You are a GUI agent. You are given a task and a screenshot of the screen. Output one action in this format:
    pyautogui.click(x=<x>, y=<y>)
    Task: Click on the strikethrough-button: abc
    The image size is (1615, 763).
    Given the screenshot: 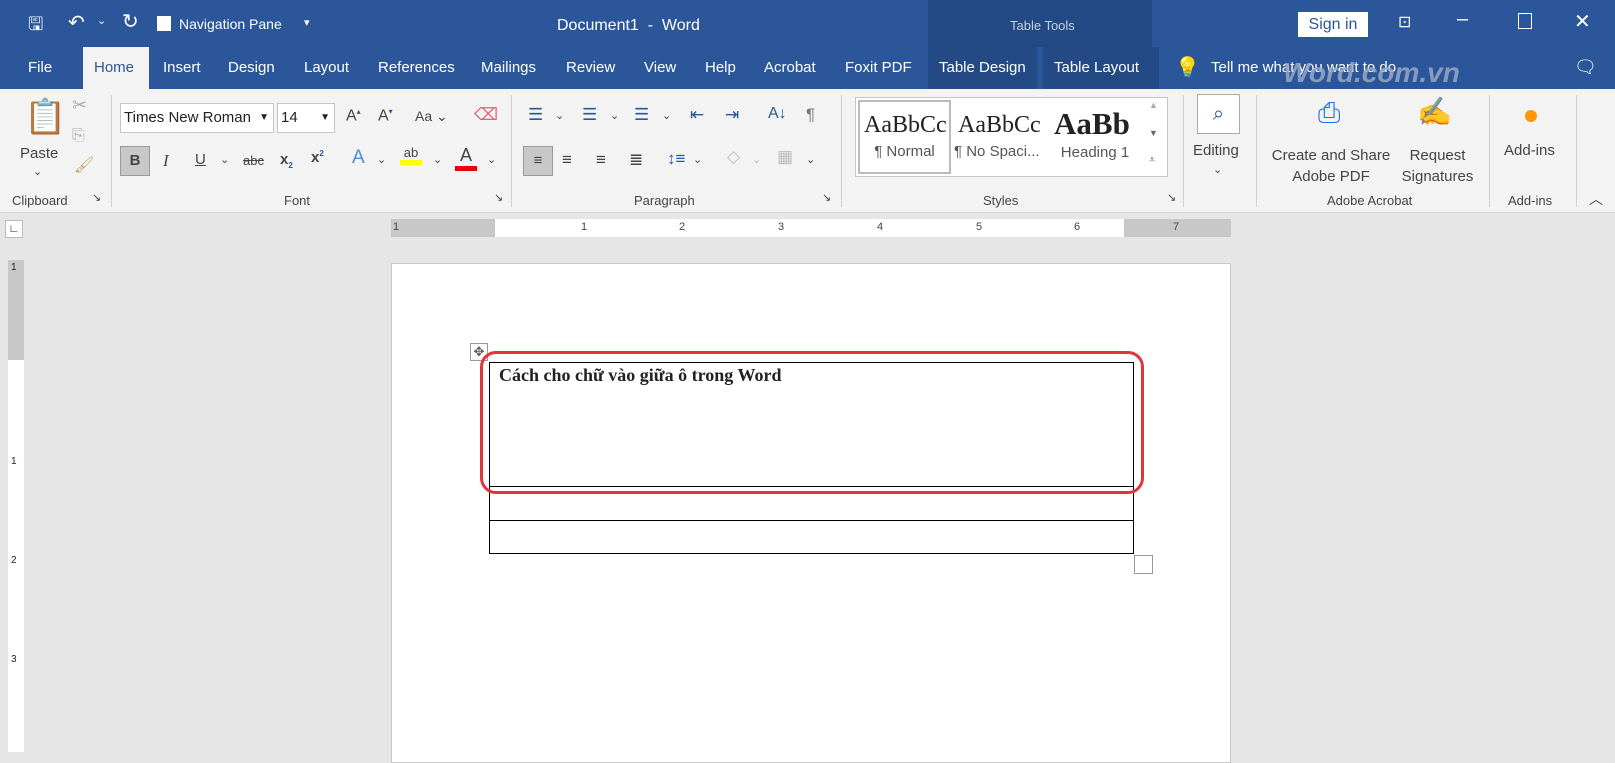 What is the action you would take?
    pyautogui.click(x=253, y=160)
    